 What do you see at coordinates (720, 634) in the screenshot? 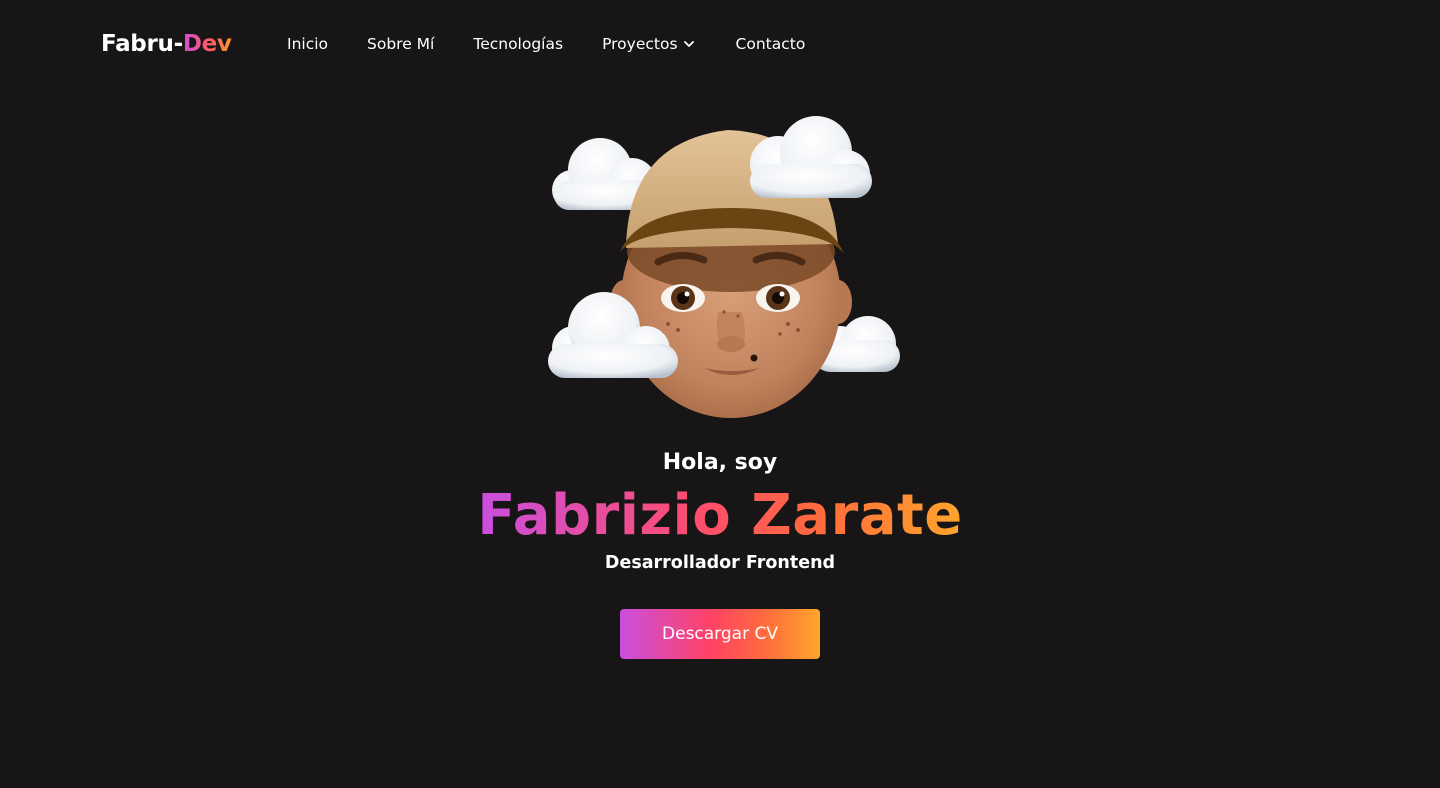
I see `download-cv-button: Descargar CV` at bounding box center [720, 634].